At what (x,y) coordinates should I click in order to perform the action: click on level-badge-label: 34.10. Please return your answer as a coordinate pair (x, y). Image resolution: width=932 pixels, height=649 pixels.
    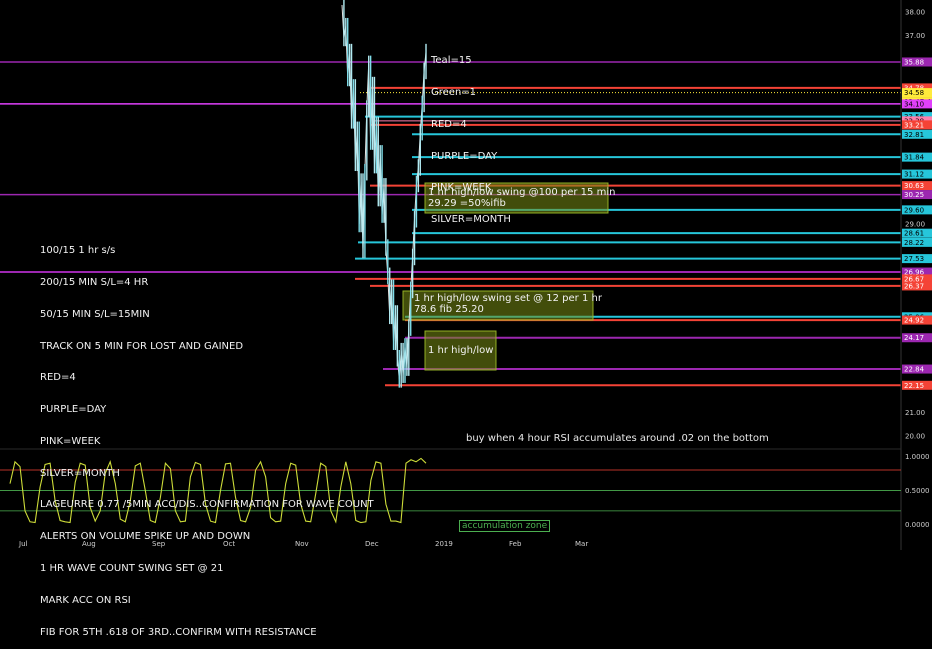
    Looking at the image, I should click on (914, 104).